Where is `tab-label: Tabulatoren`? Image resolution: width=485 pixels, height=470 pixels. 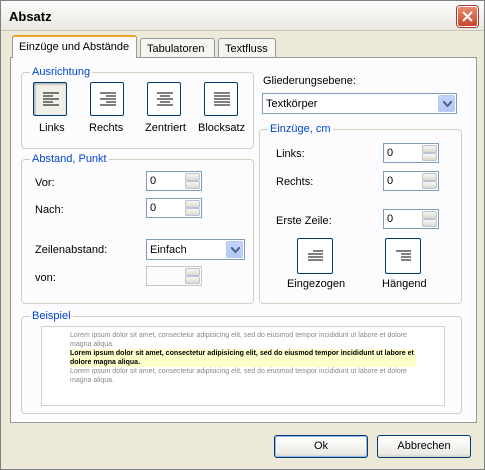
tab-label: Tabulatoren is located at coordinates (176, 49).